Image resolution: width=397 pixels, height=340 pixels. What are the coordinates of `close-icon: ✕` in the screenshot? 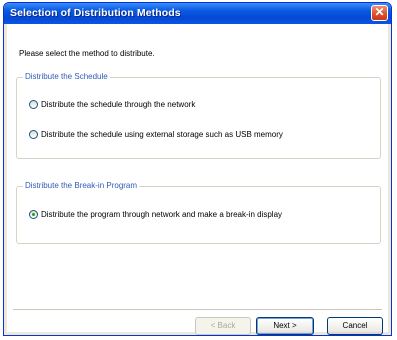 It's located at (379, 12).